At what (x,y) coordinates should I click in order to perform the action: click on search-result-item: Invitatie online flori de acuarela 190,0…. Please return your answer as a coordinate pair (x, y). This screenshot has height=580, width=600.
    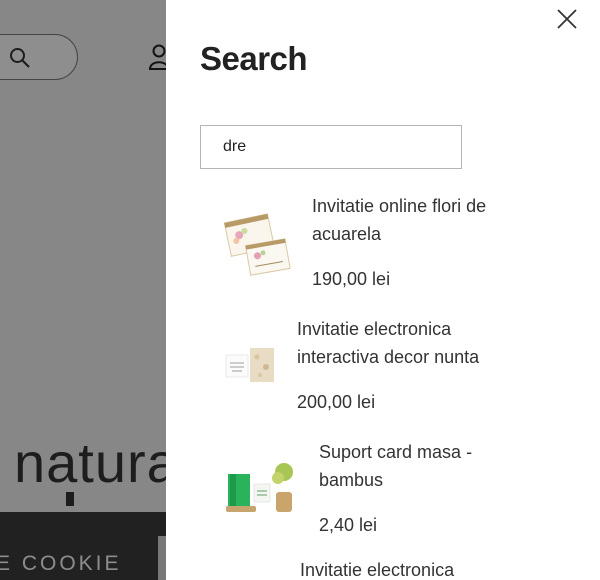
    Looking at the image, I should click on (383, 252).